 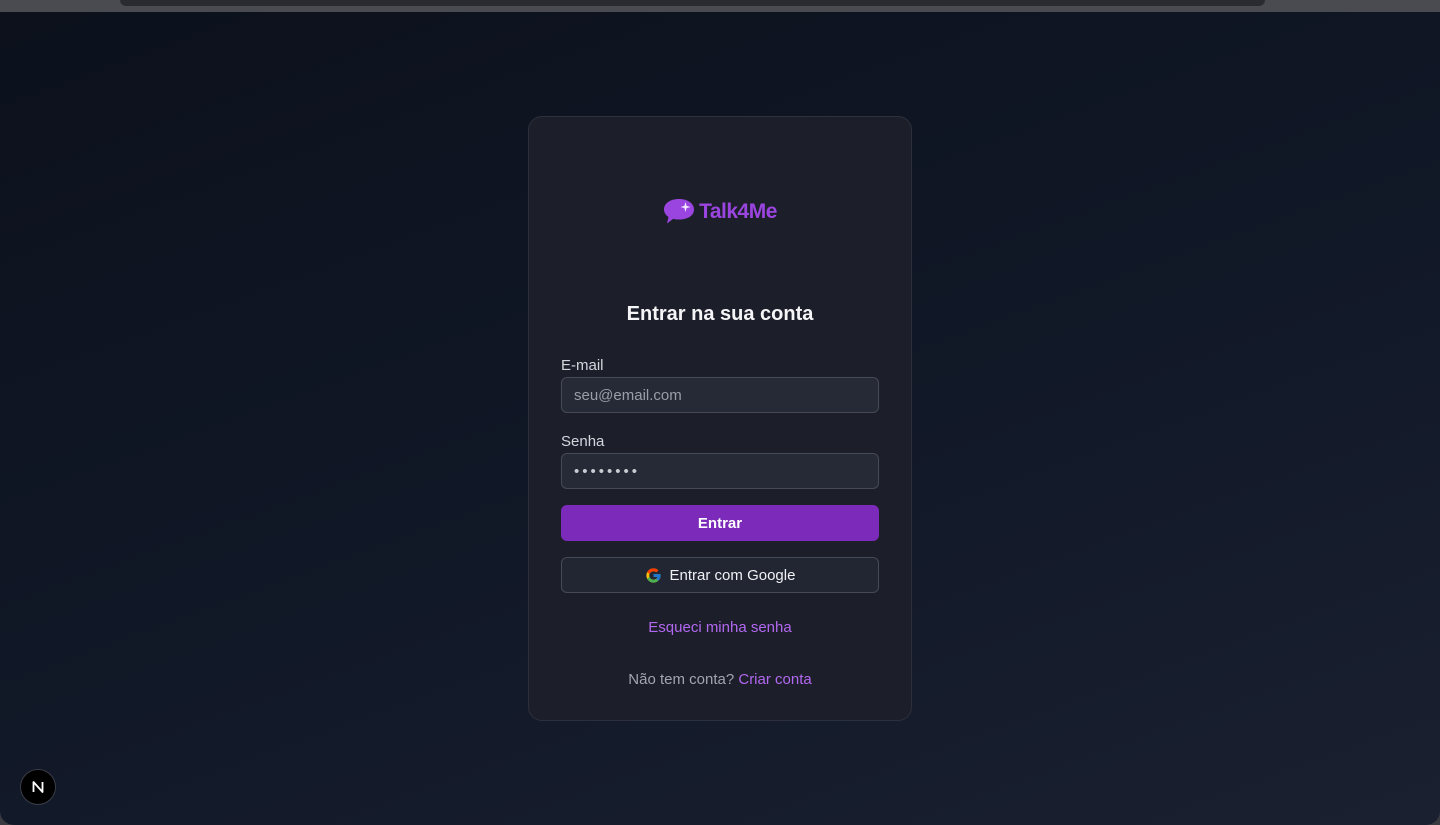 I want to click on google-login-button: Entrar com Google, so click(x=720, y=575).